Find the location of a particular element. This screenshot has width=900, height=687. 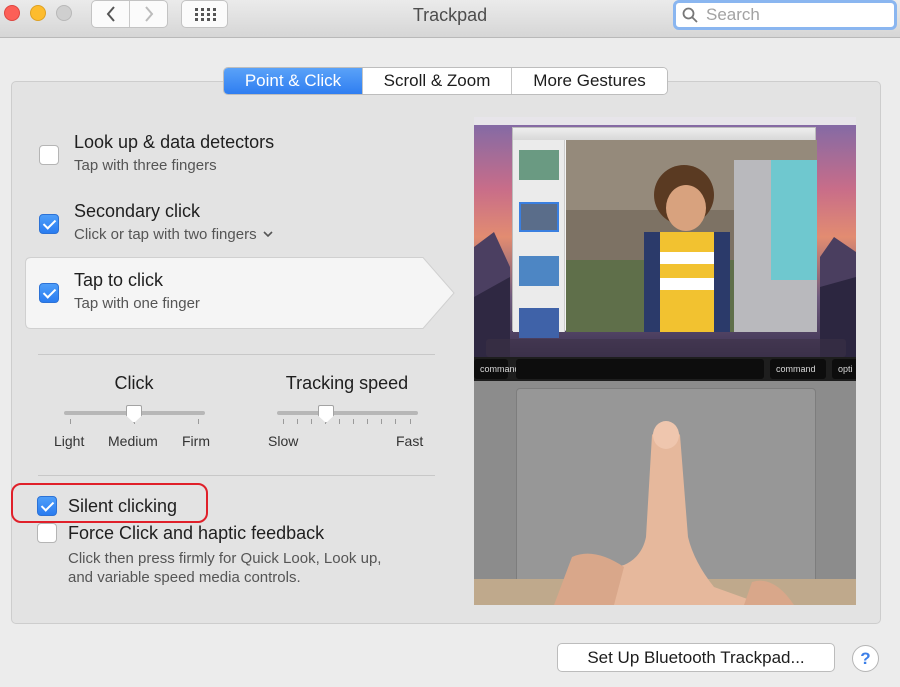

chevron-right-icon is located at coordinates (148, 14).